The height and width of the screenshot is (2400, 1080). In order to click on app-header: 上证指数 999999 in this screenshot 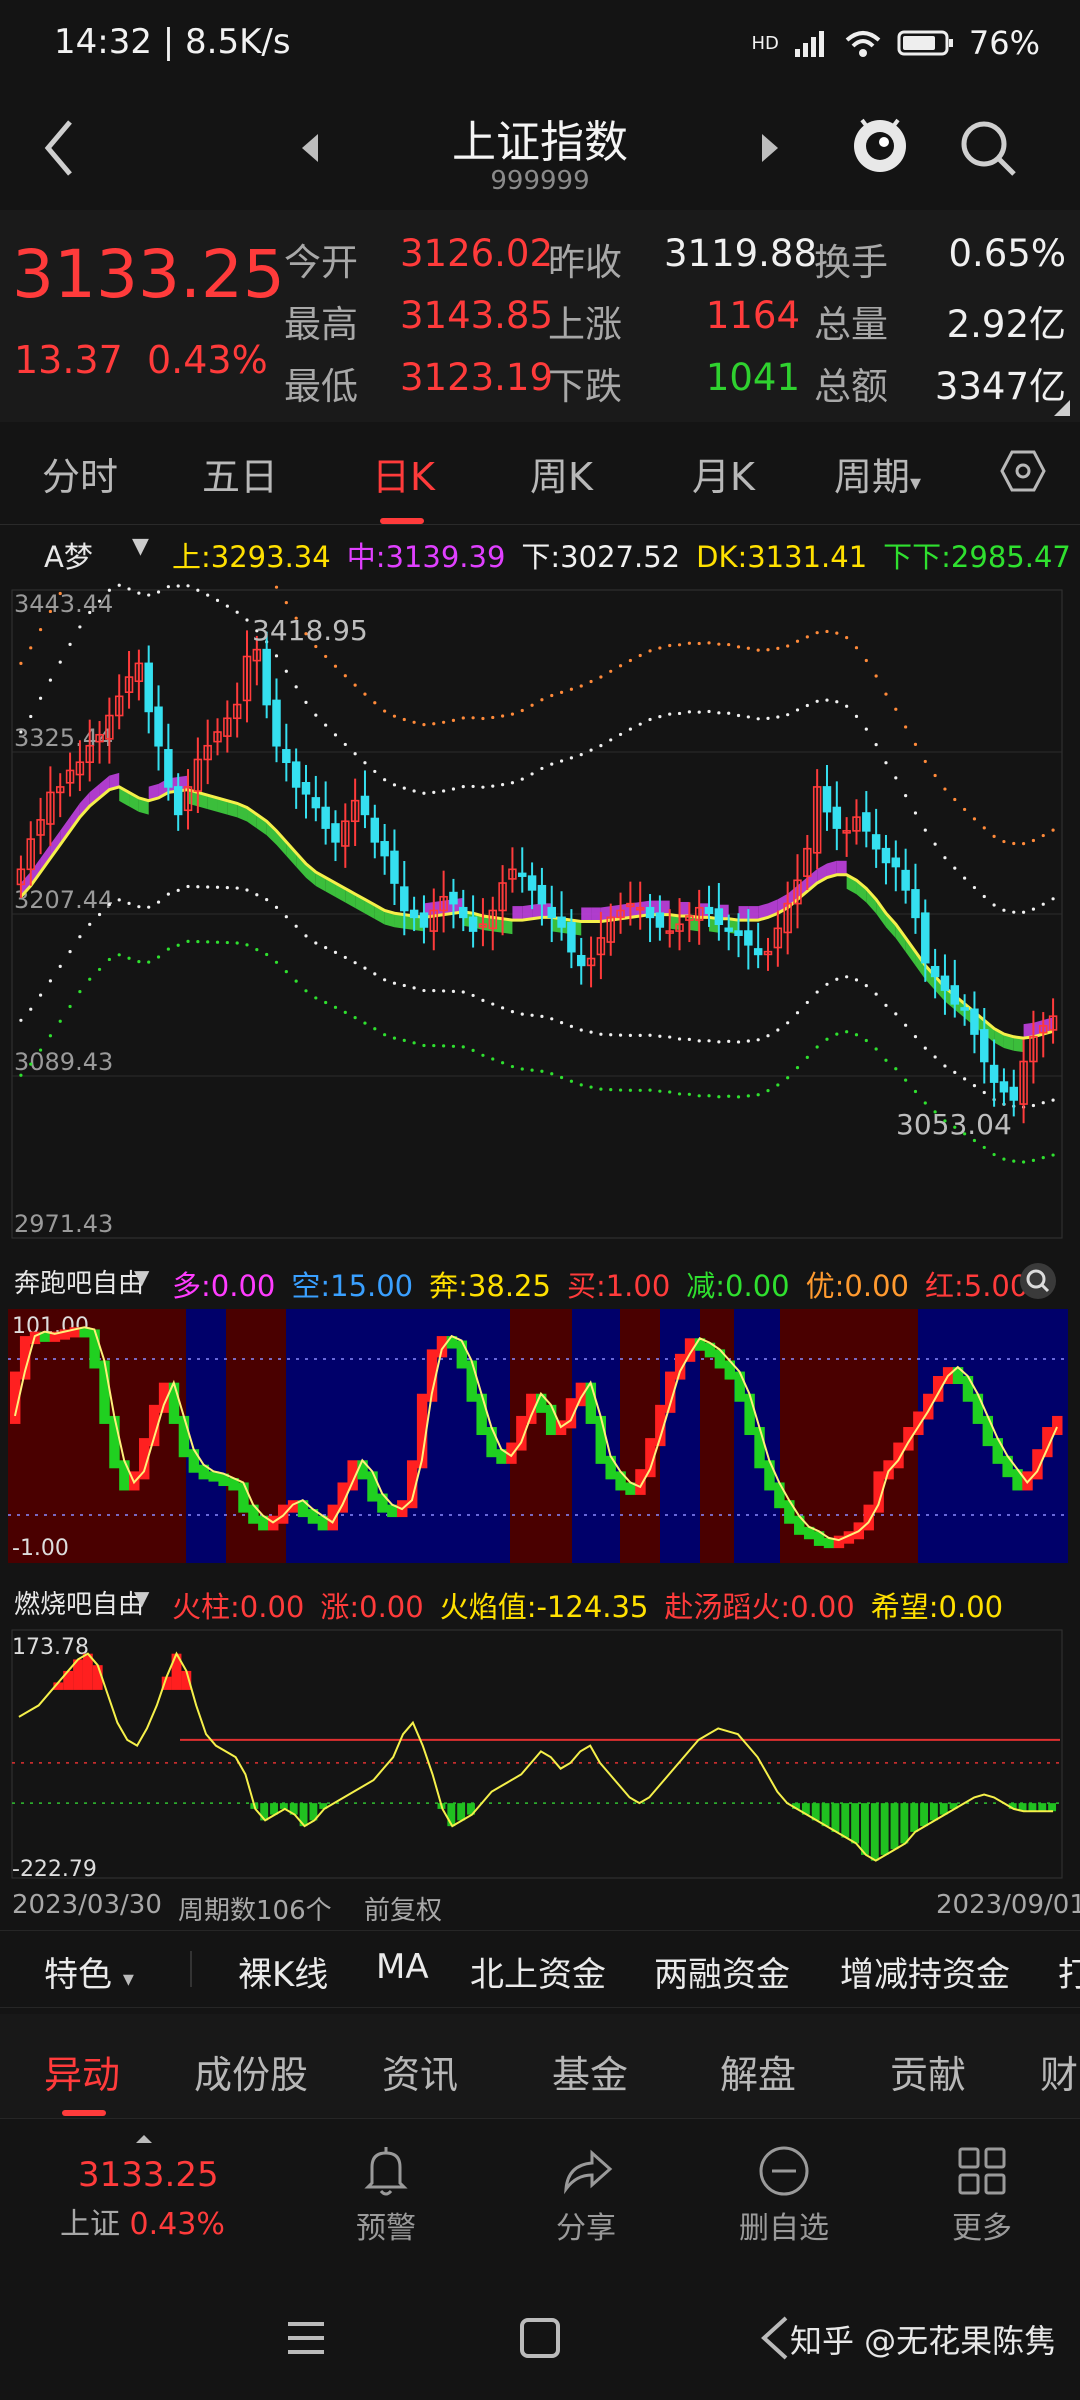, I will do `click(540, 151)`.